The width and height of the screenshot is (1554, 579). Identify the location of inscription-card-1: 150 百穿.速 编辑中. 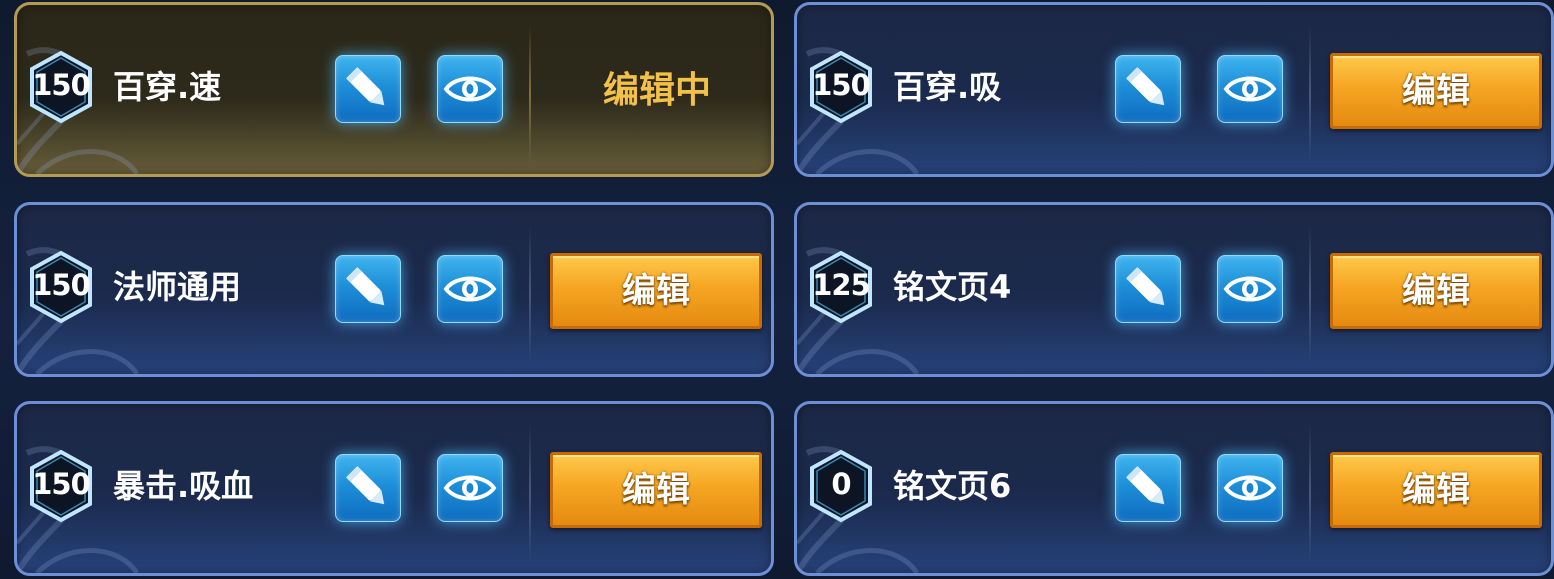
(394, 89).